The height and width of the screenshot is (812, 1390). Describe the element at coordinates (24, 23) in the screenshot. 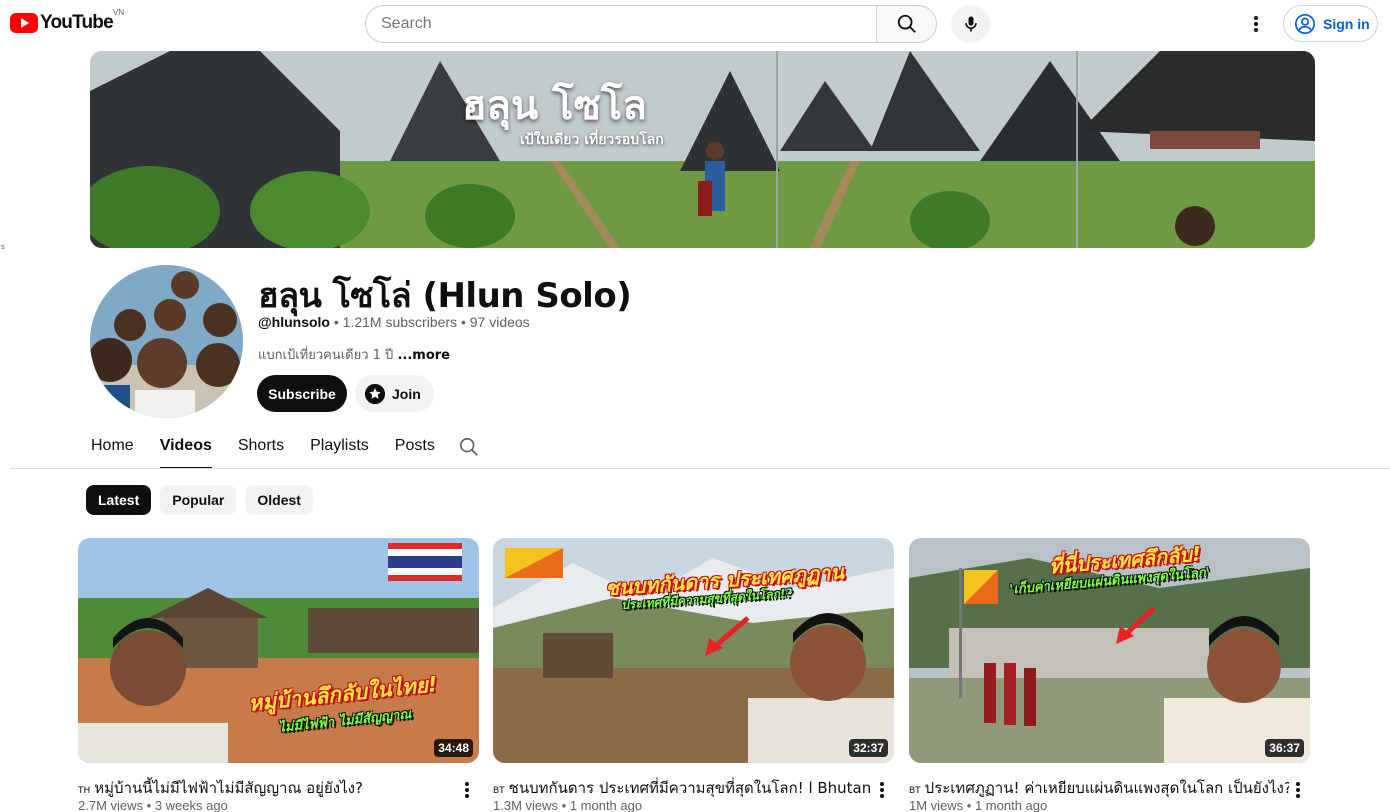

I see `youtube-play-icon` at that location.